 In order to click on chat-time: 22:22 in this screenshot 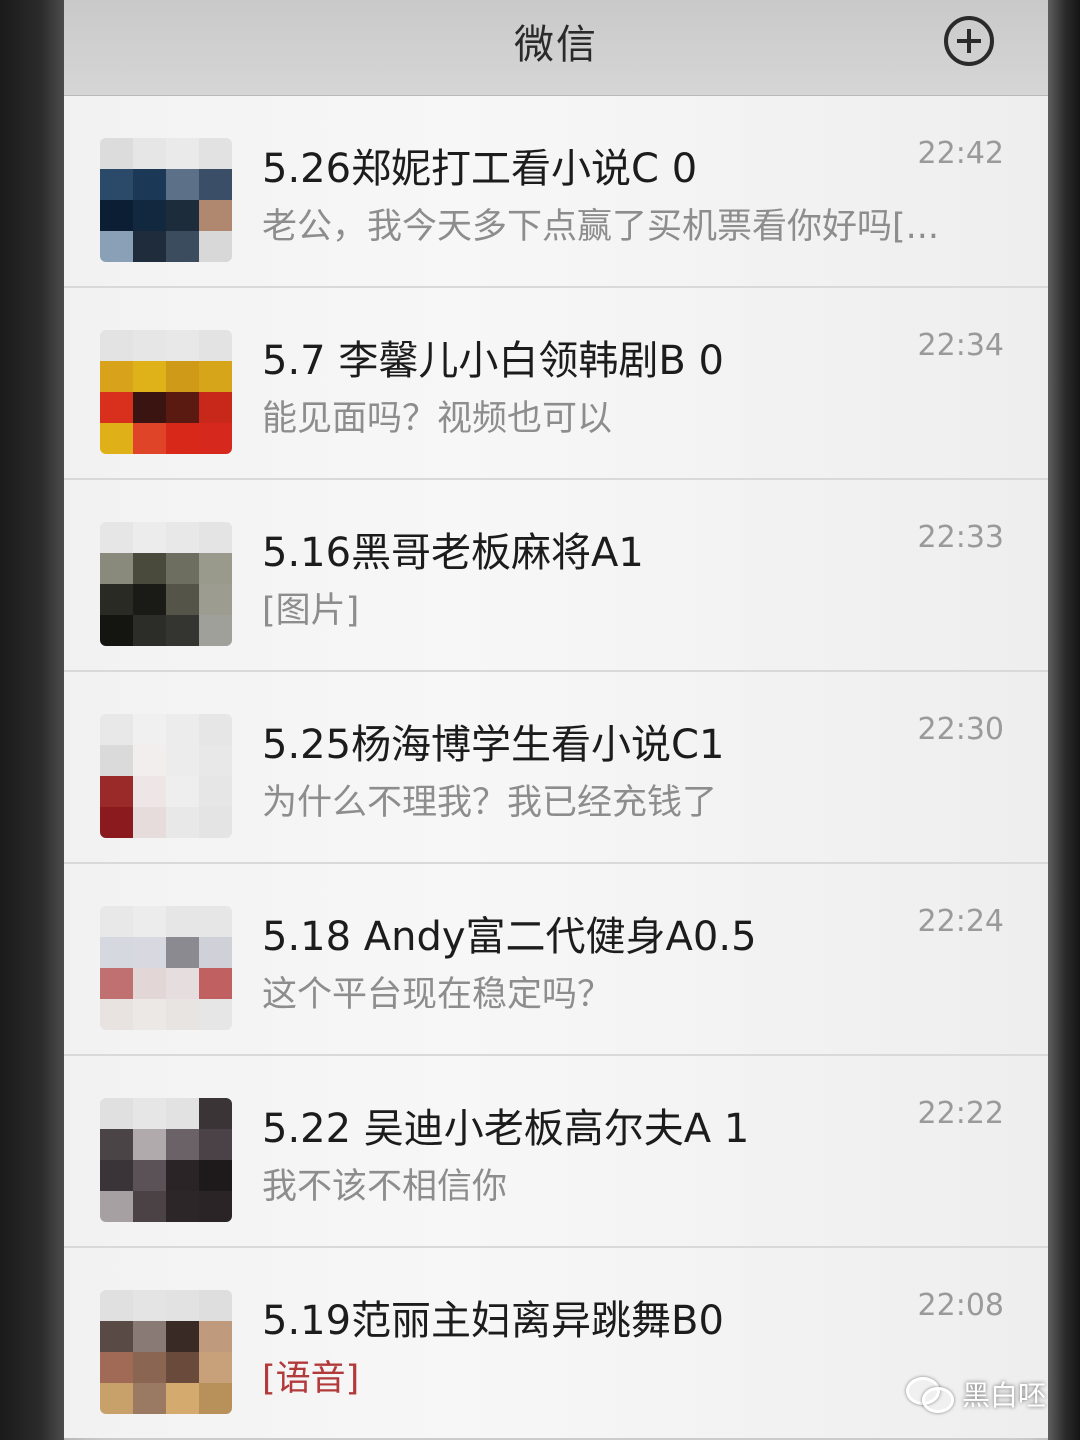, I will do `click(960, 1113)`.